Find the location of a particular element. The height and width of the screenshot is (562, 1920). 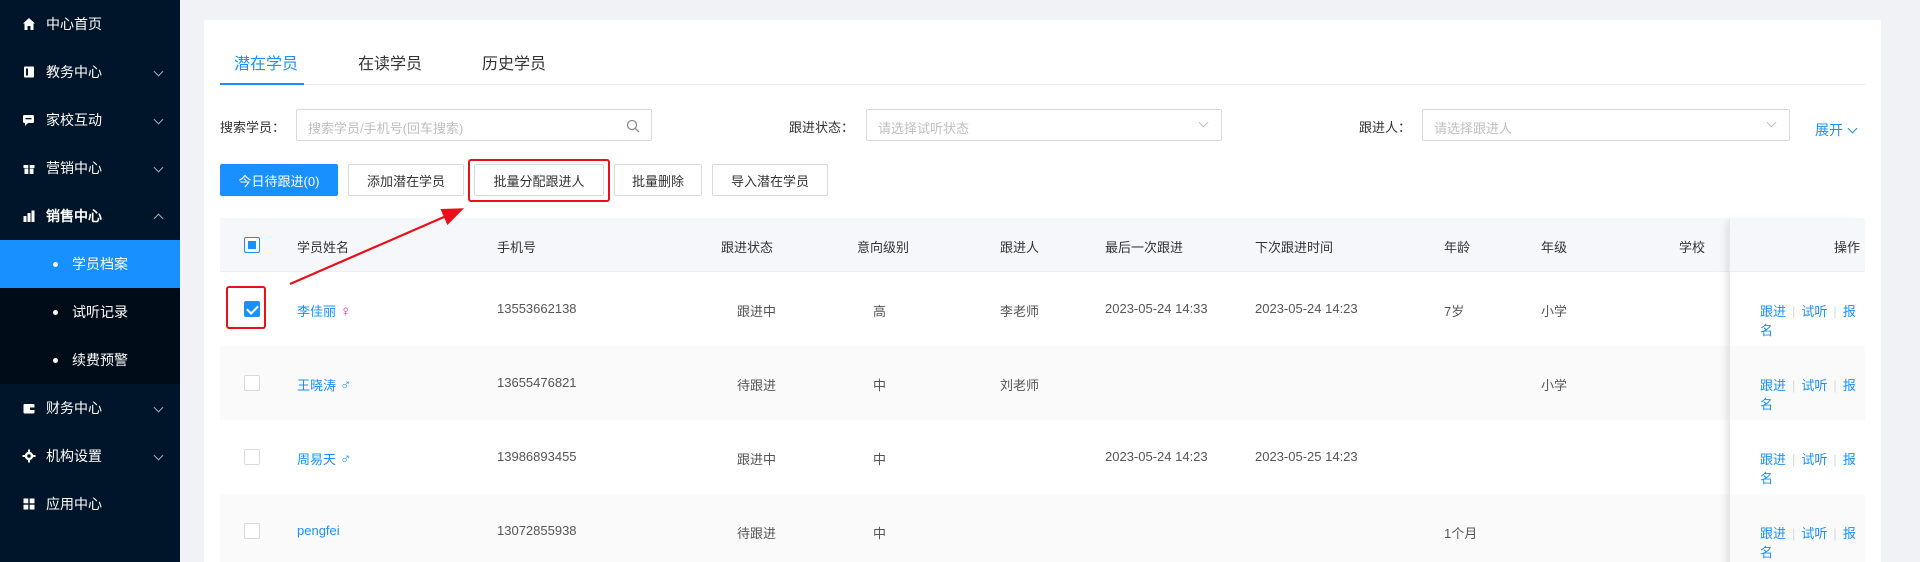

student-name: pengfei is located at coordinates (318, 530).